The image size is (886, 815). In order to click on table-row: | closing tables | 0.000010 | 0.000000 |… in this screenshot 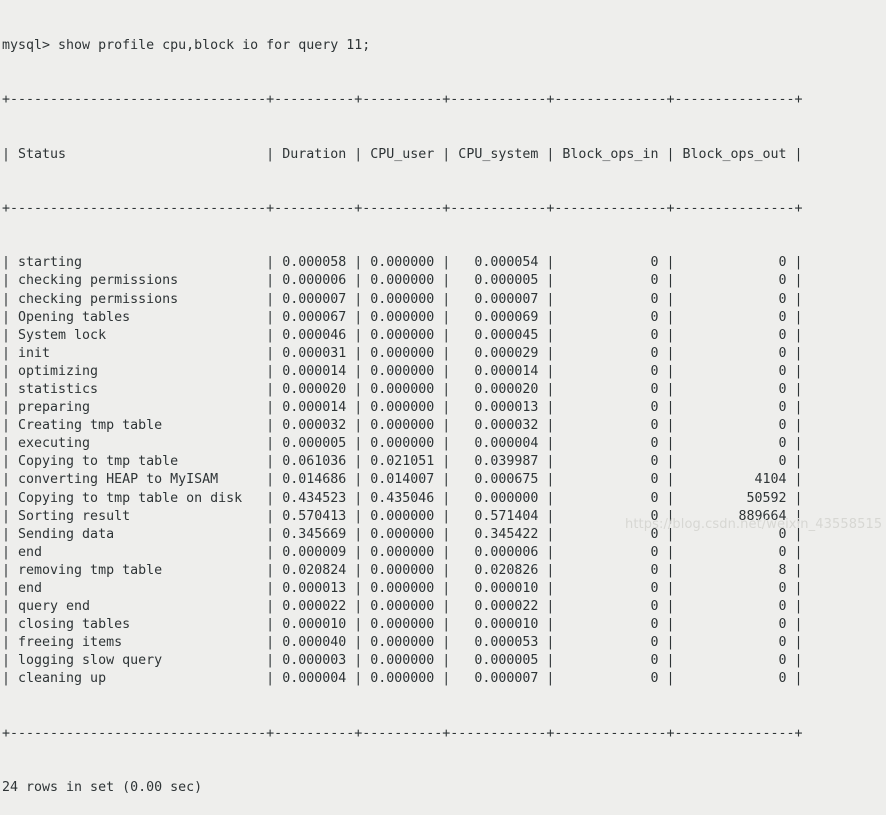, I will do `click(402, 625)`.